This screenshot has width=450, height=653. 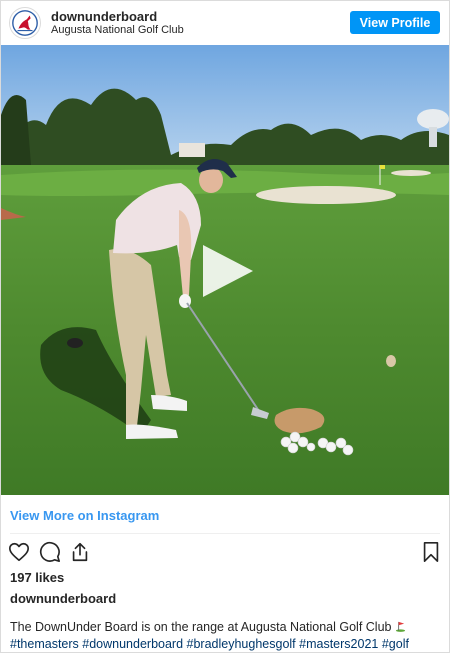 What do you see at coordinates (50, 552) in the screenshot?
I see `comment-icon` at bounding box center [50, 552].